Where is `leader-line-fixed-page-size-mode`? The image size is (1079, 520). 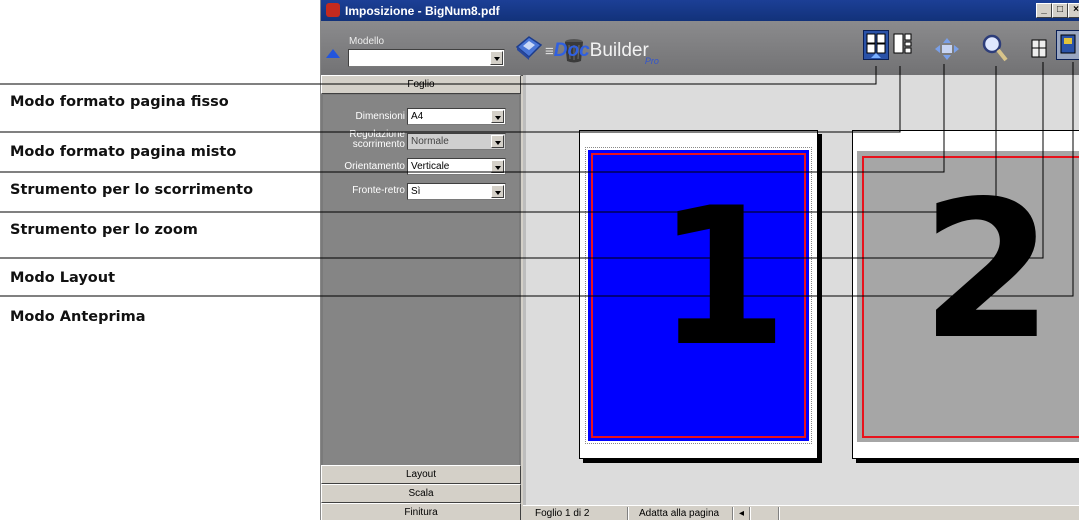
leader-line-fixed-page-size-mode is located at coordinates (438, 75).